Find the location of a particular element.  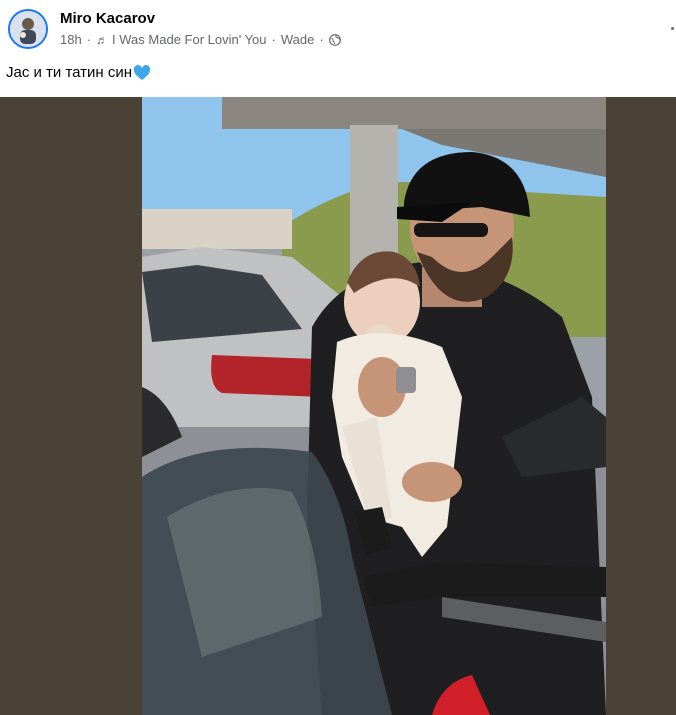

globe-icon is located at coordinates (334, 39).